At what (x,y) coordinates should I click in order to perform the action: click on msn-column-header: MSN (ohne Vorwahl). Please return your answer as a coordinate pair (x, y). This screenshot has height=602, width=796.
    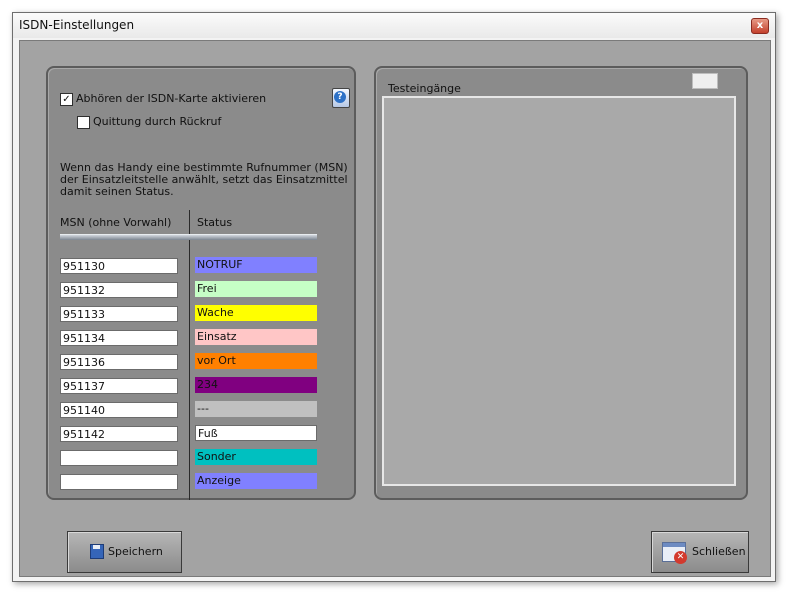
    Looking at the image, I should click on (116, 222).